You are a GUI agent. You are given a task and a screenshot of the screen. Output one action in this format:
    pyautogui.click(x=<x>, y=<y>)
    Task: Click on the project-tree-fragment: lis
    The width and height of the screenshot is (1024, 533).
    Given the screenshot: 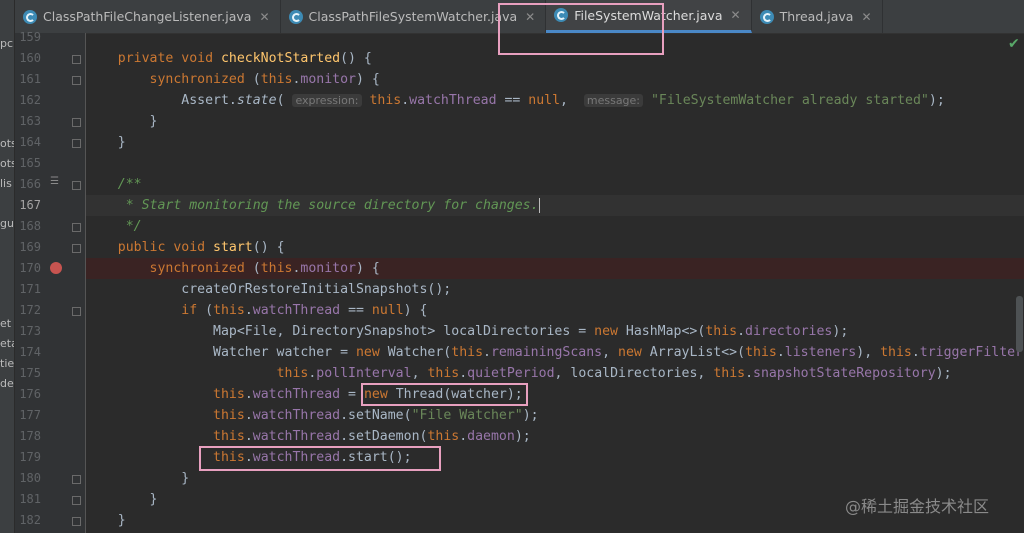 What is the action you would take?
    pyautogui.click(x=6, y=183)
    